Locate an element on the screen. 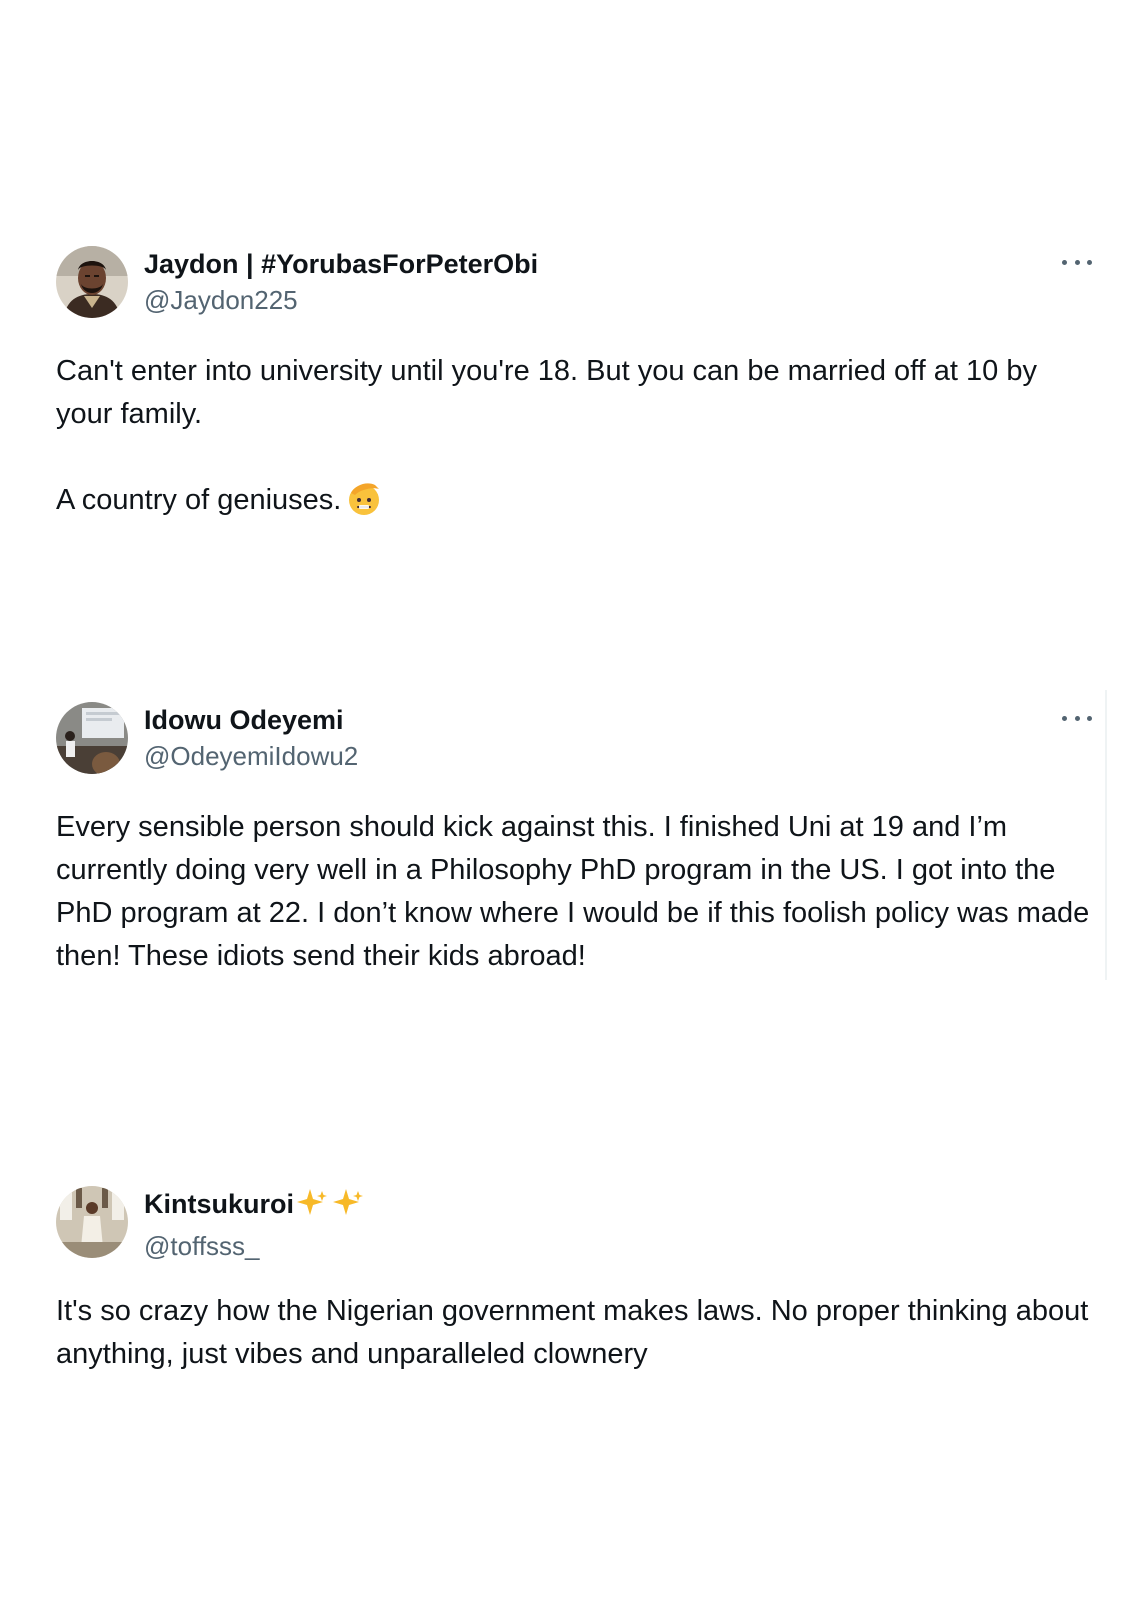 The image size is (1131, 1600). display-name: Idowu Odeyemi is located at coordinates (251, 720).